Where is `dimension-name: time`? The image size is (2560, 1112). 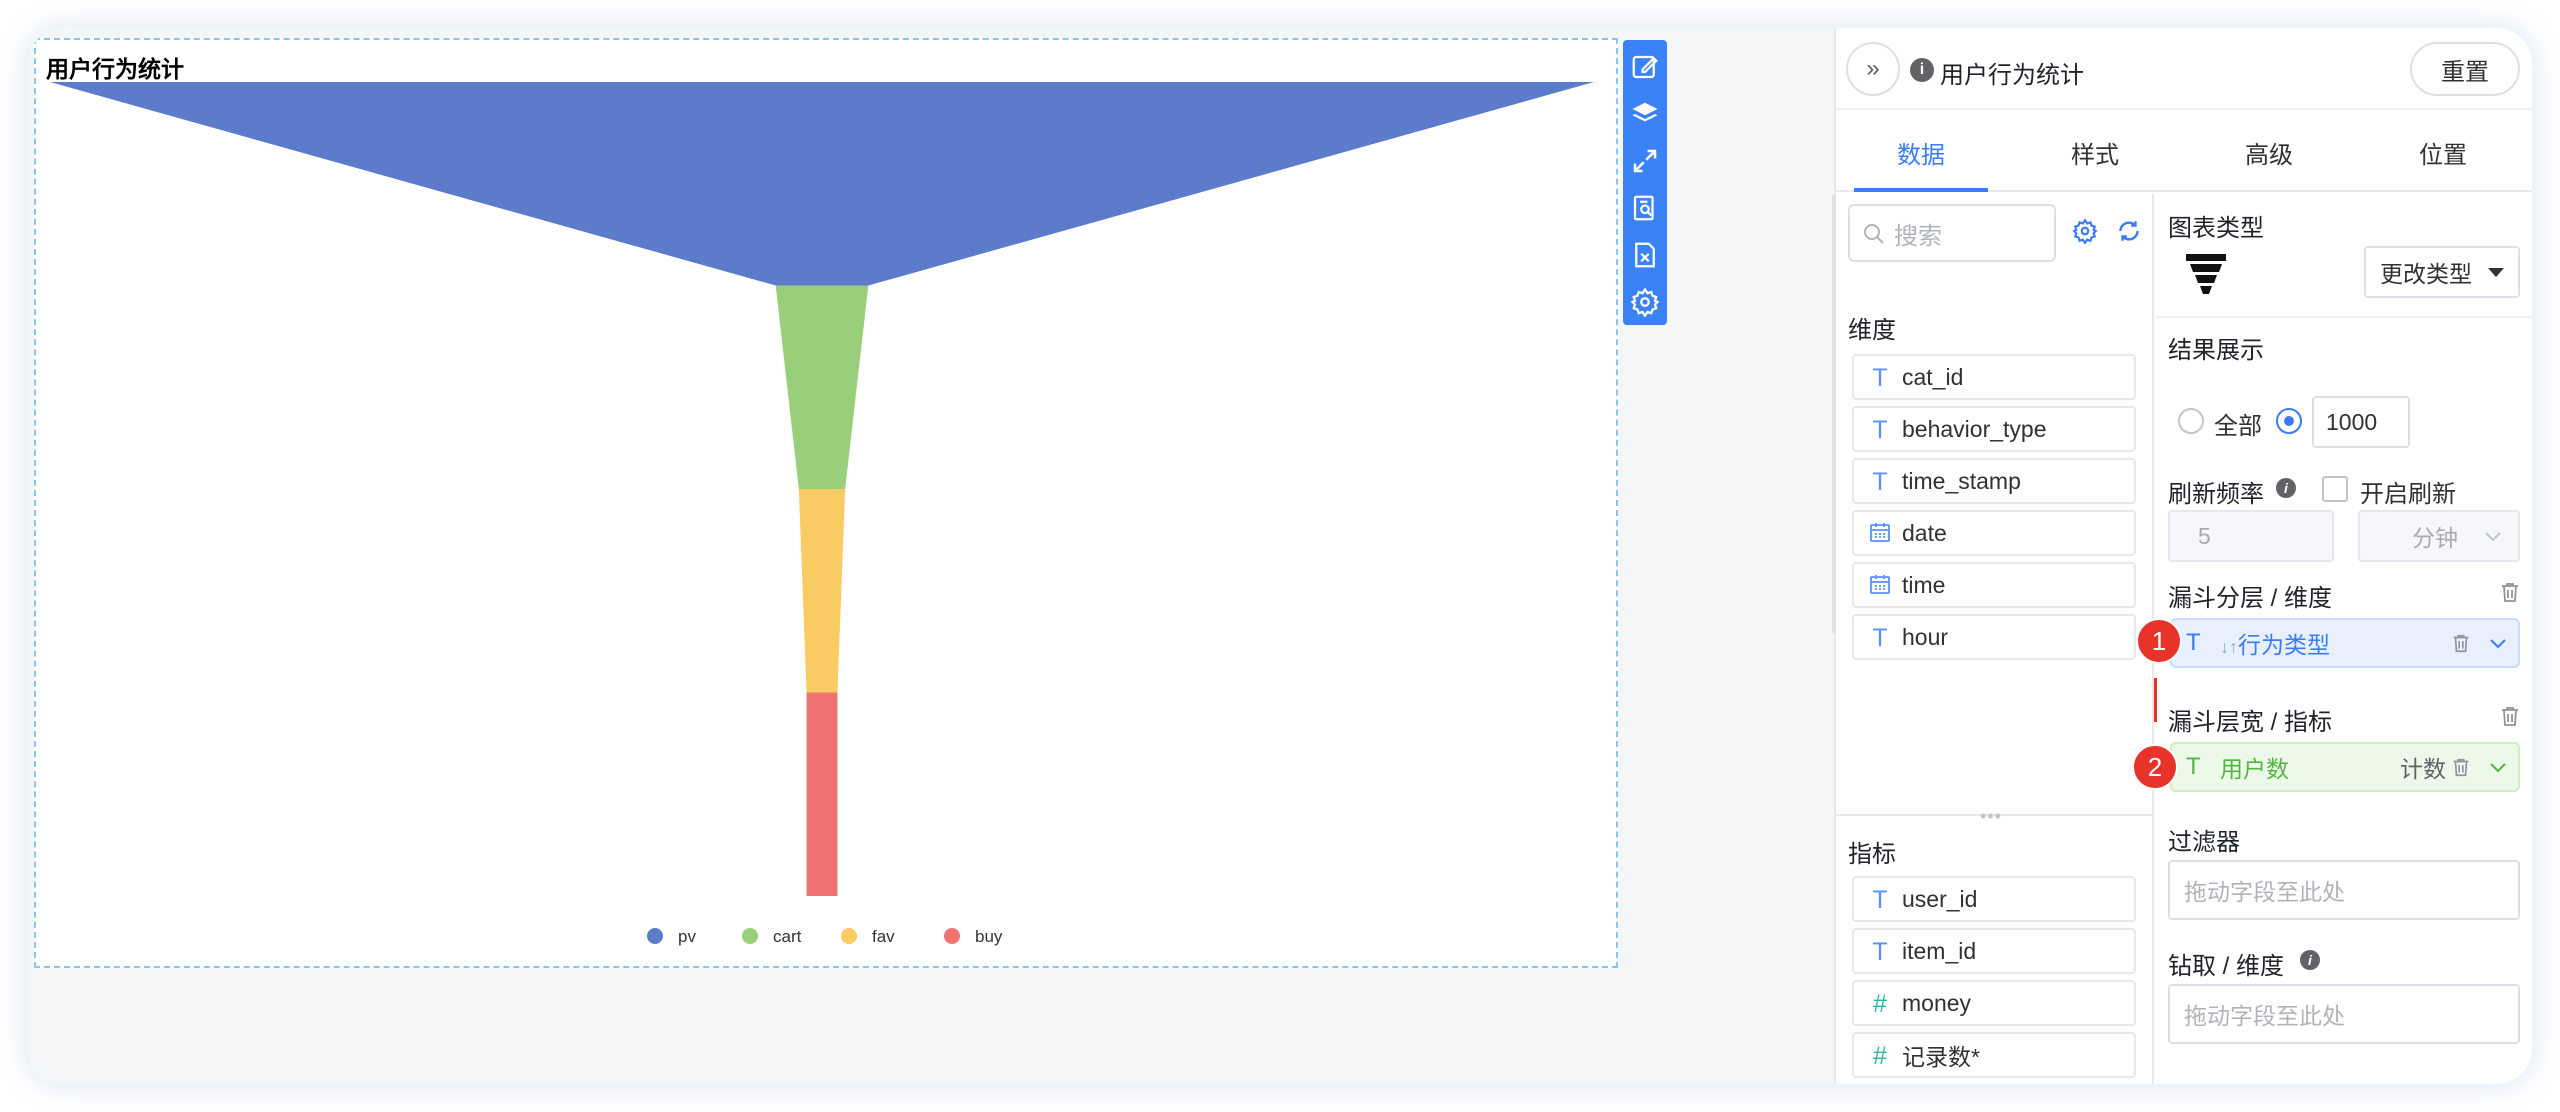
dimension-name: time is located at coordinates (1924, 584).